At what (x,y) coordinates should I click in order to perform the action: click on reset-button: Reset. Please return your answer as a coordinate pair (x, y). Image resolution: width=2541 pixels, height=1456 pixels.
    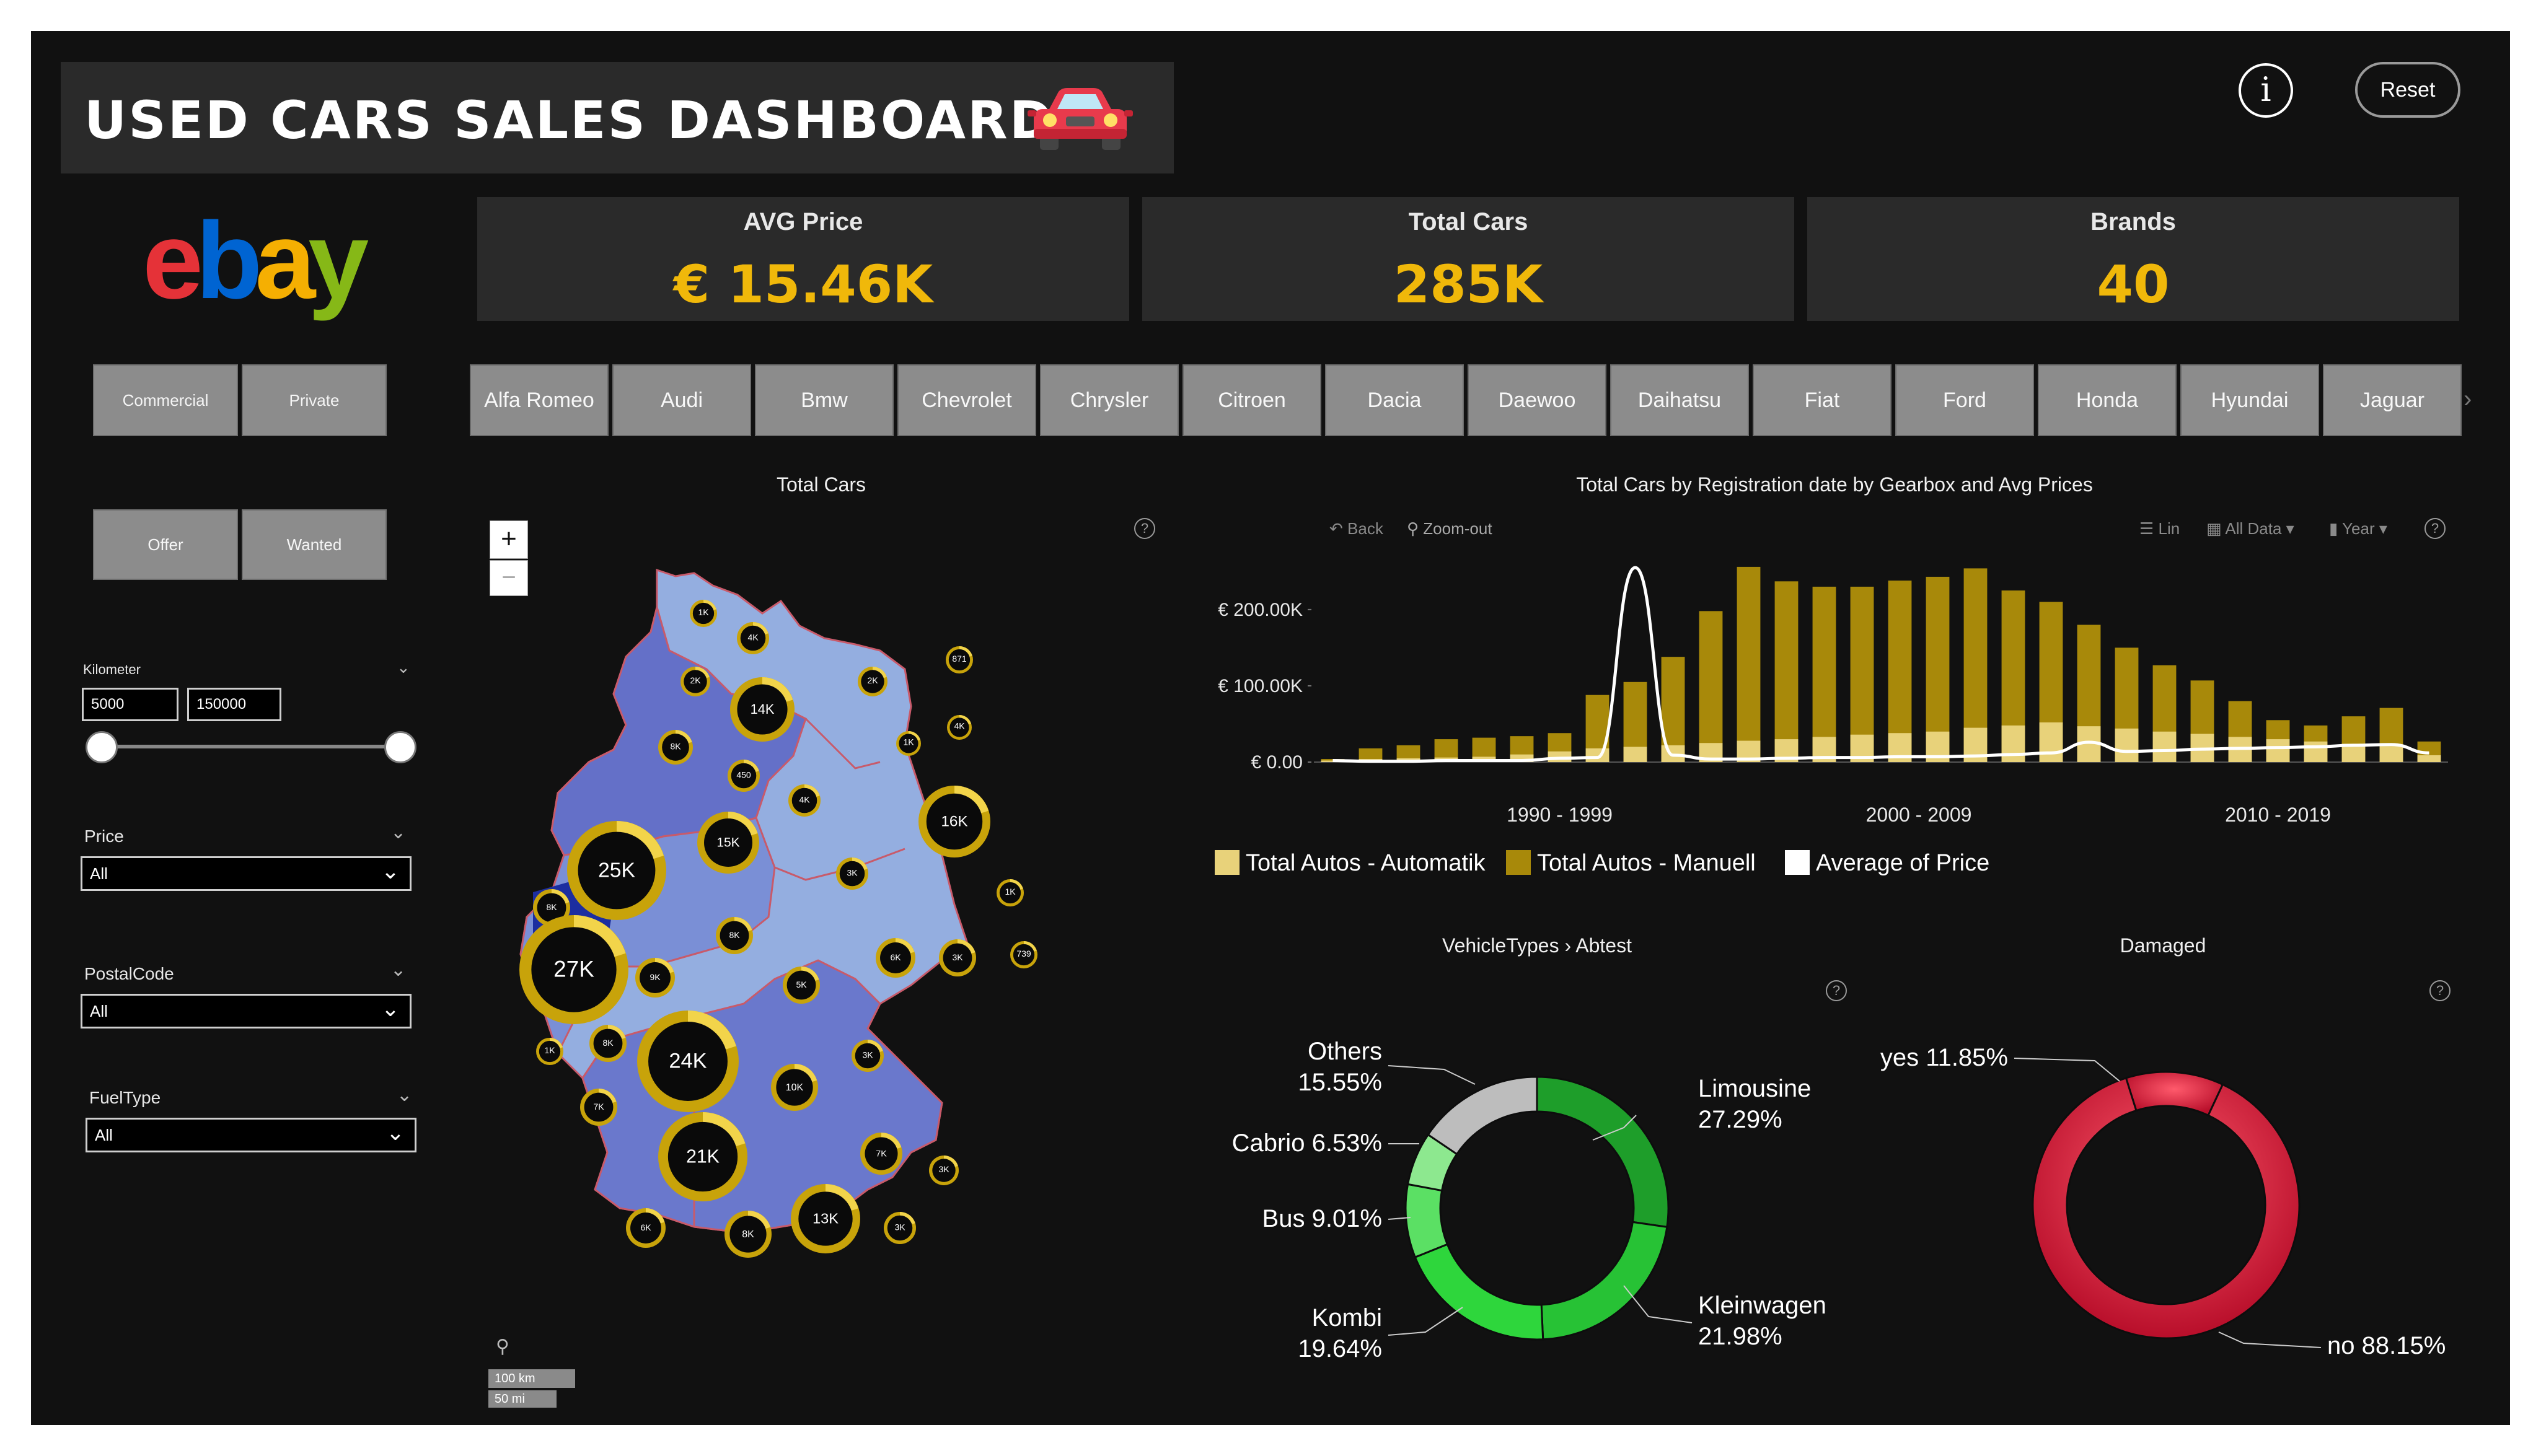
    Looking at the image, I should click on (2407, 90).